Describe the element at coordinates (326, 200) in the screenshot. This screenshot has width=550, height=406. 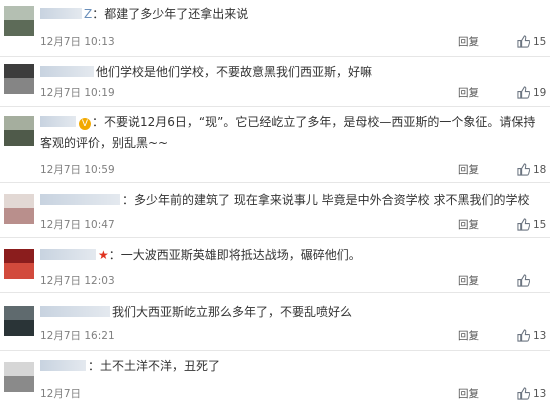
I see `comment-text: ：多少年前的建筑了 现在拿来说事儿 毕竟是中外合资学校 求不黑我们的学校` at that location.